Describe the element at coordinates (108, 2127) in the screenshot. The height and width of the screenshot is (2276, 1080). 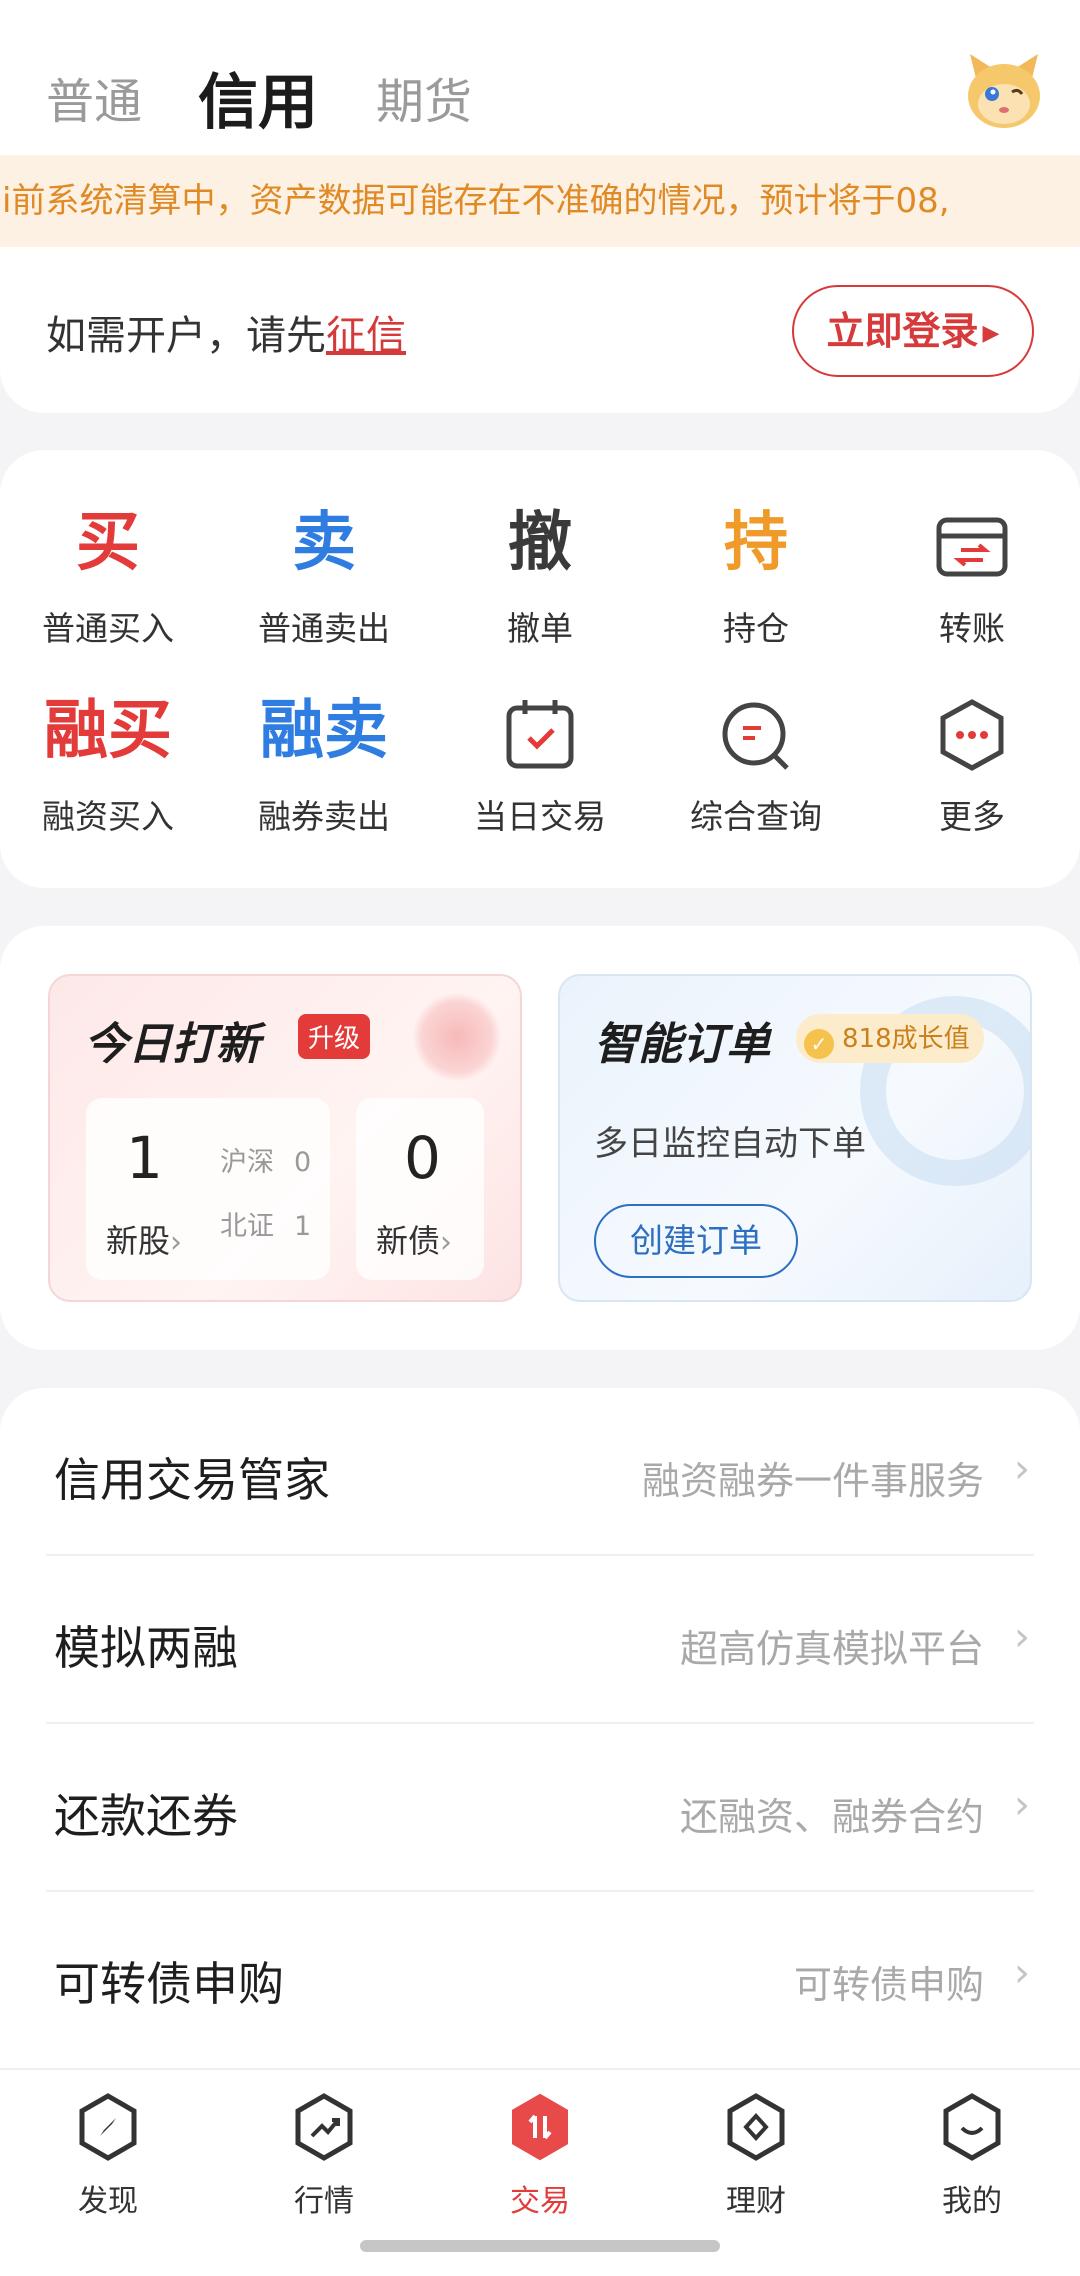
I see `compass-icon` at that location.